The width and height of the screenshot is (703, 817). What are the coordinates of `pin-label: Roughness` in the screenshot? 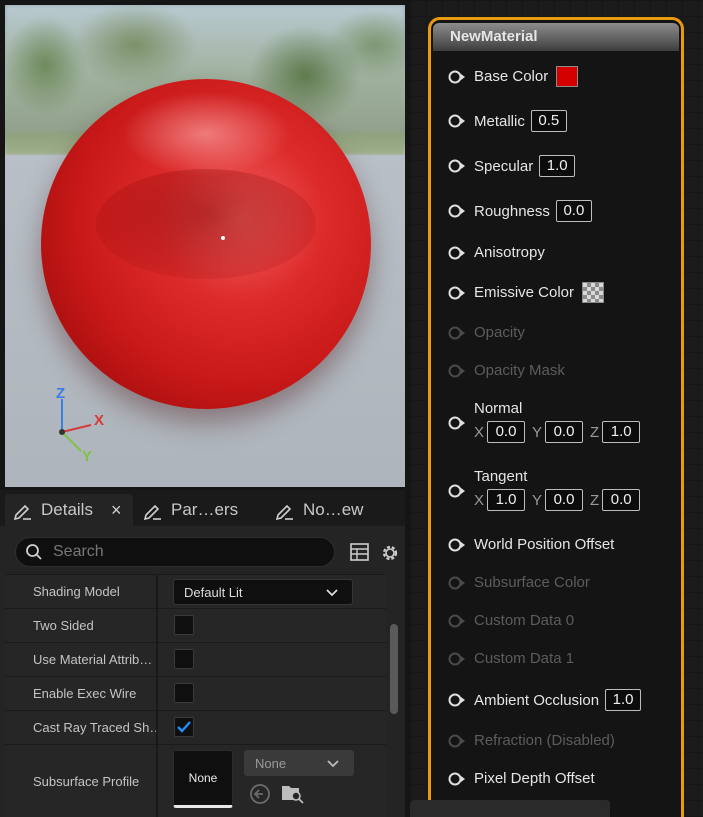 It's located at (512, 211).